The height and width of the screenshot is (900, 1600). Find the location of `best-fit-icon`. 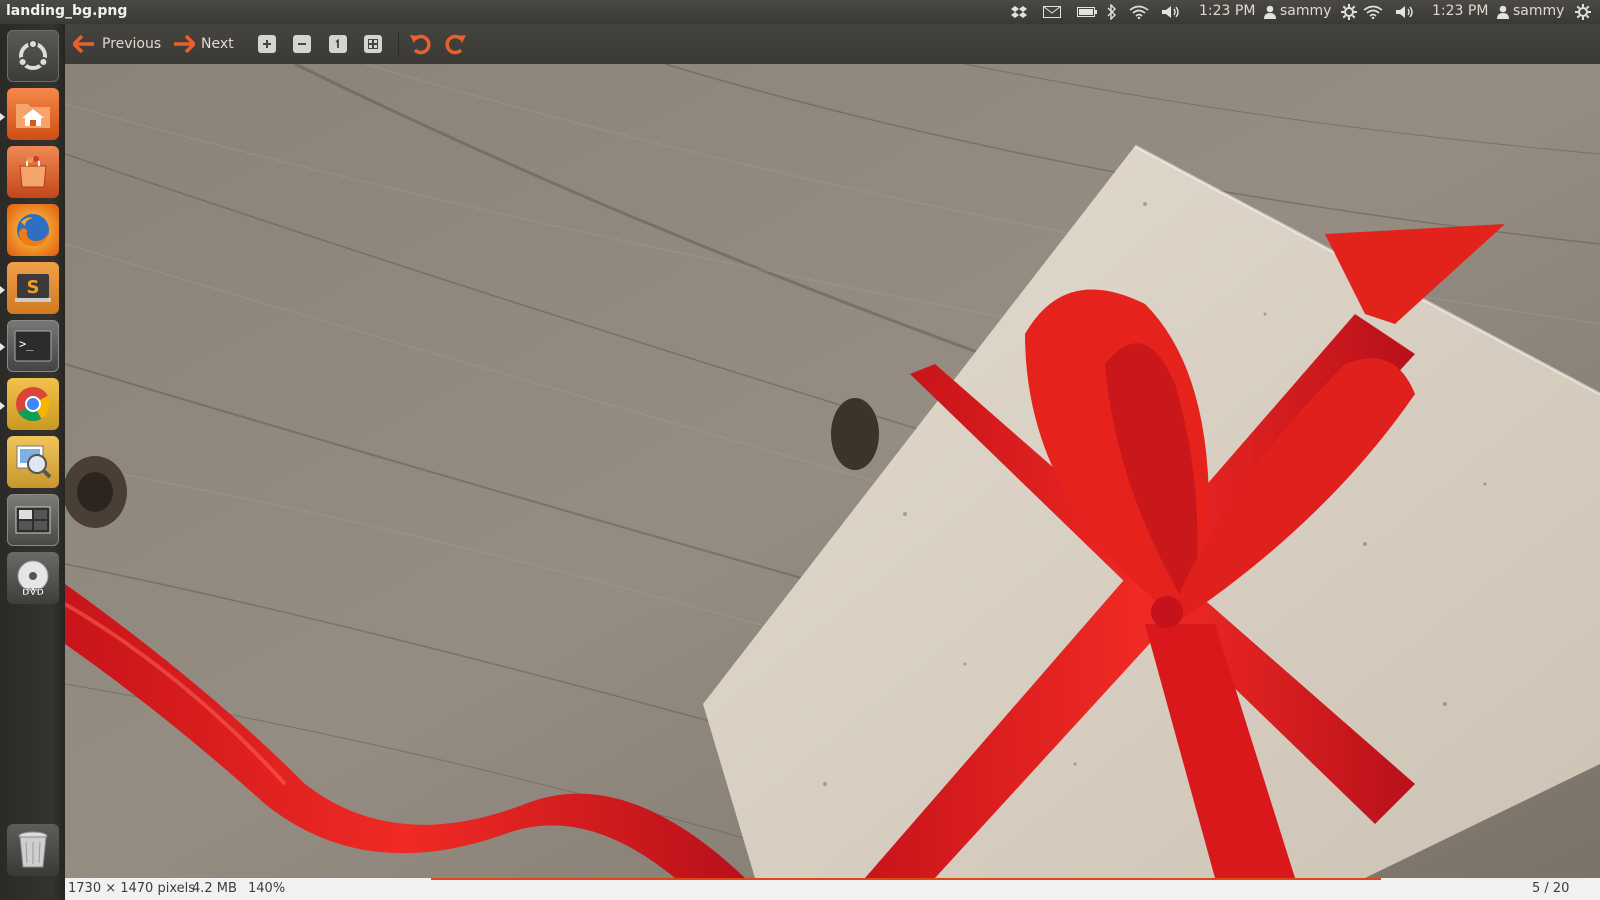

best-fit-icon is located at coordinates (373, 44).